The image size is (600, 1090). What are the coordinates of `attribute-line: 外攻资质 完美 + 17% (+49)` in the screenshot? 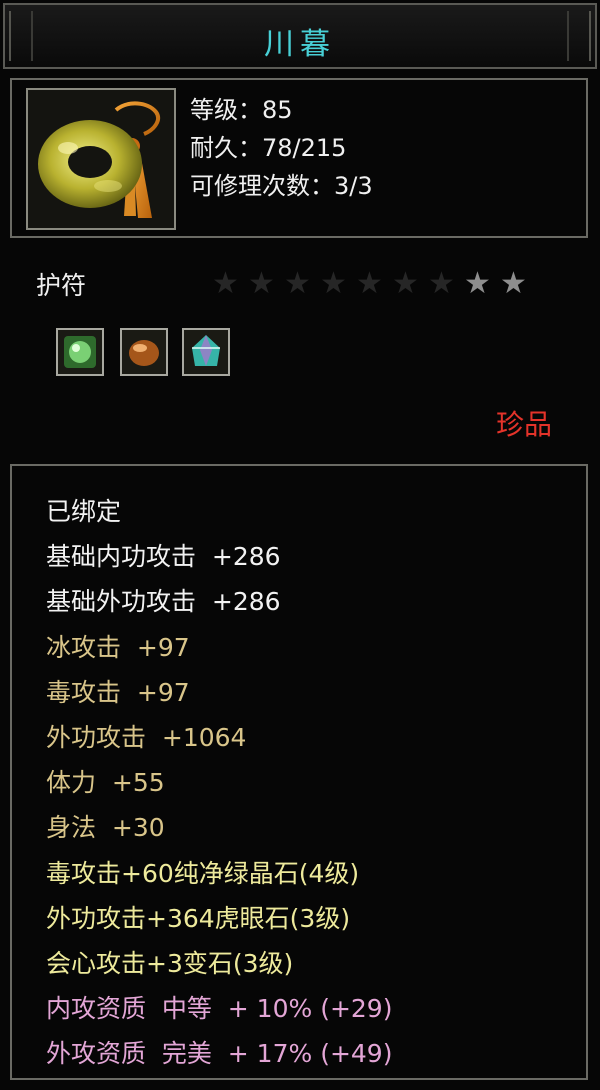 It's located at (219, 1054).